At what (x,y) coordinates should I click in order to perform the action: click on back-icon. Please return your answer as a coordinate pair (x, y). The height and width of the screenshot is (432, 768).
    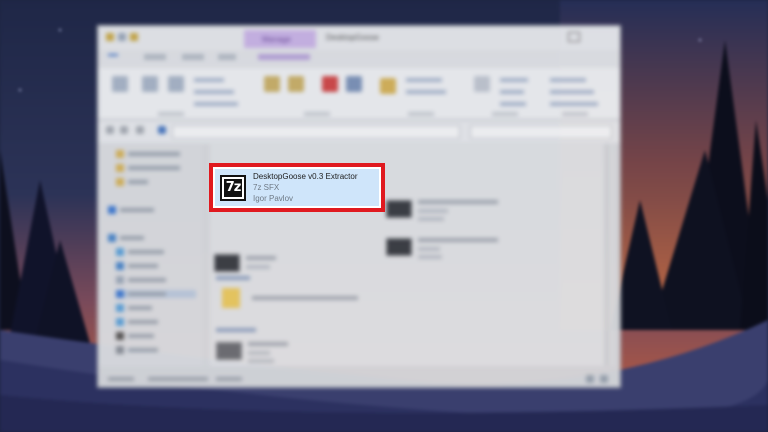
    Looking at the image, I should click on (110, 130).